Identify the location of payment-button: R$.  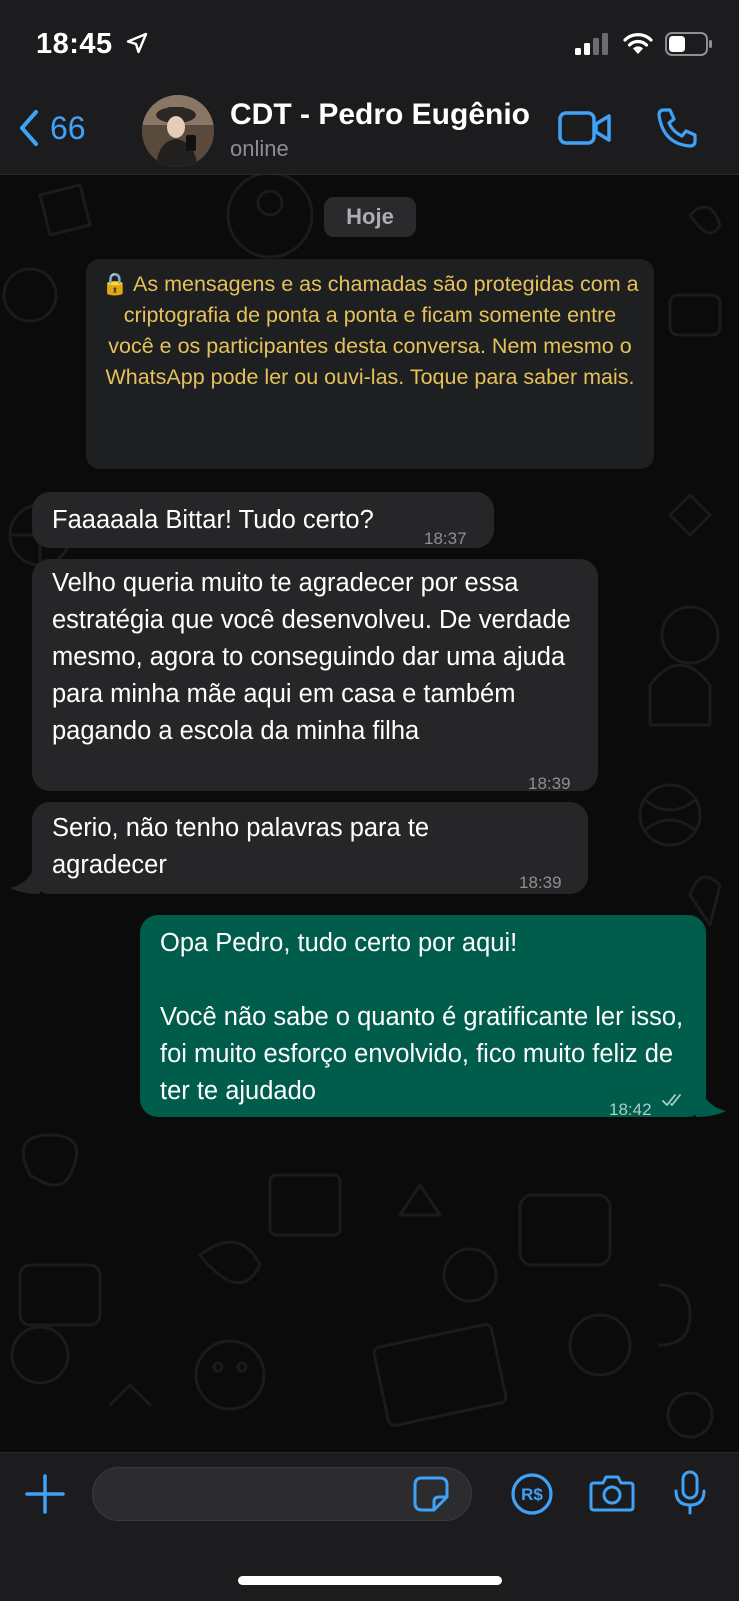
(532, 1496).